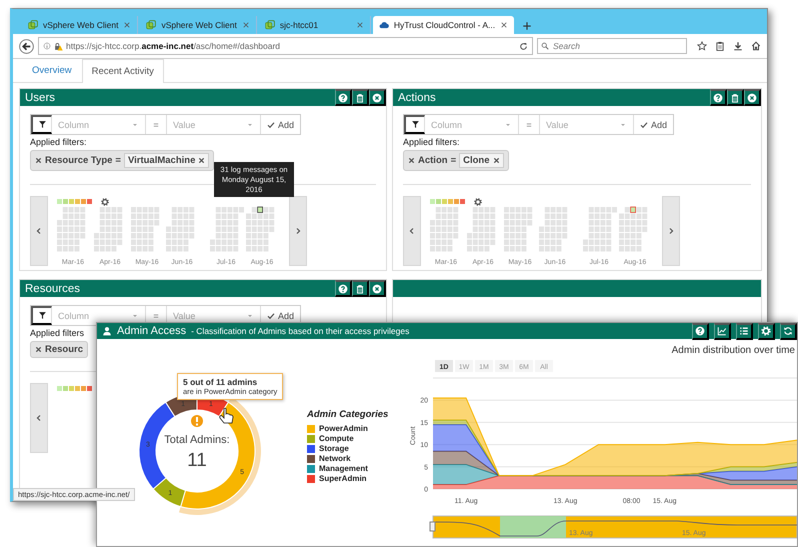  Describe the element at coordinates (720, 46) in the screenshot. I see `clipboard-icon` at that location.